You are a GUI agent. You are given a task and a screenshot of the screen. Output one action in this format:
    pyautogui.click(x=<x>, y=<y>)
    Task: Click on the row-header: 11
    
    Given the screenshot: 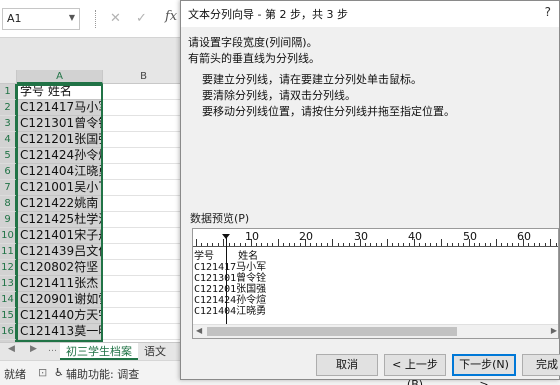 What is the action you would take?
    pyautogui.click(x=8, y=252)
    